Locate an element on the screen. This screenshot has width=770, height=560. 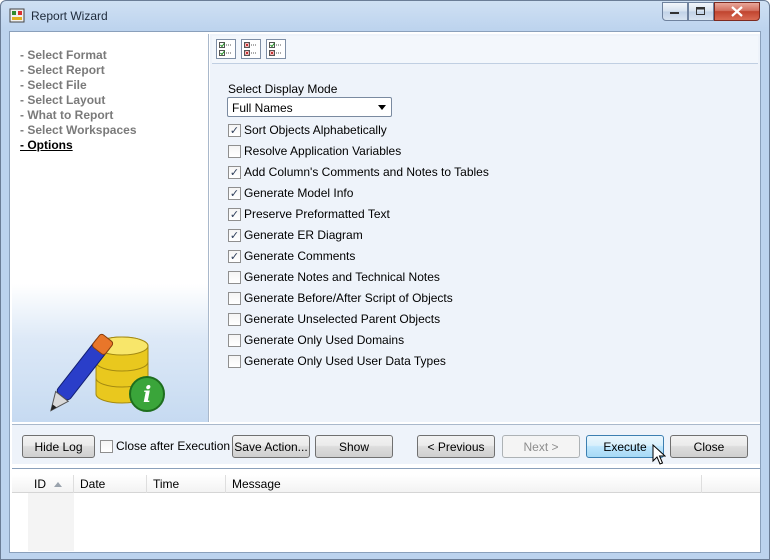
col-label: ID is located at coordinates (40, 484).